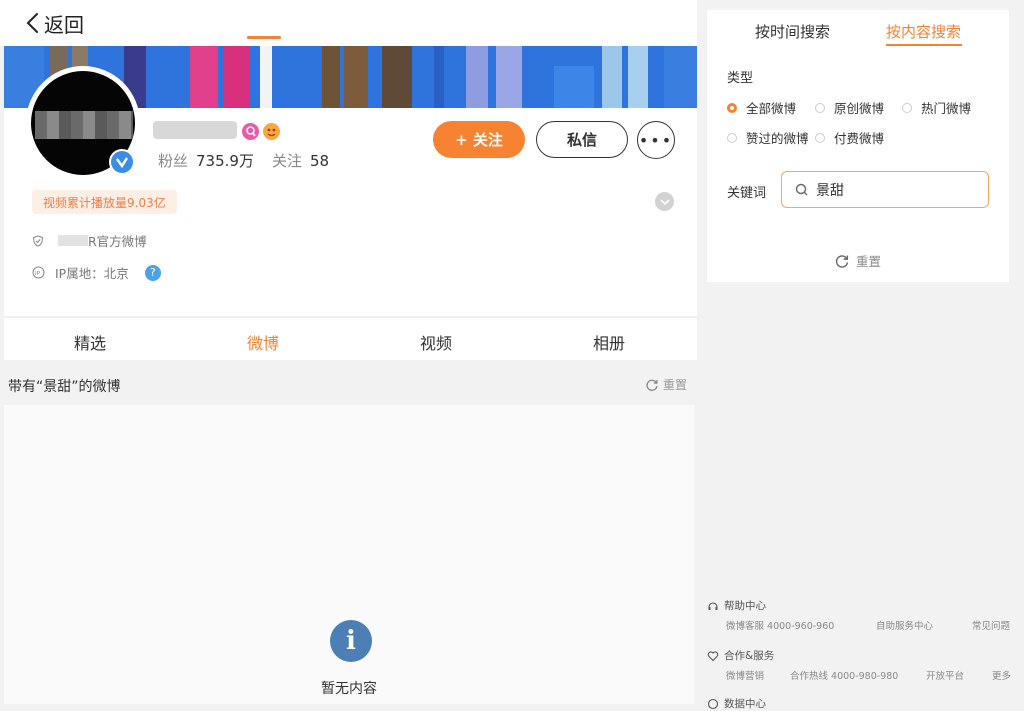 The height and width of the screenshot is (711, 1024). Describe the element at coordinates (250, 131) in the screenshot. I see `member-badge-icon` at that location.